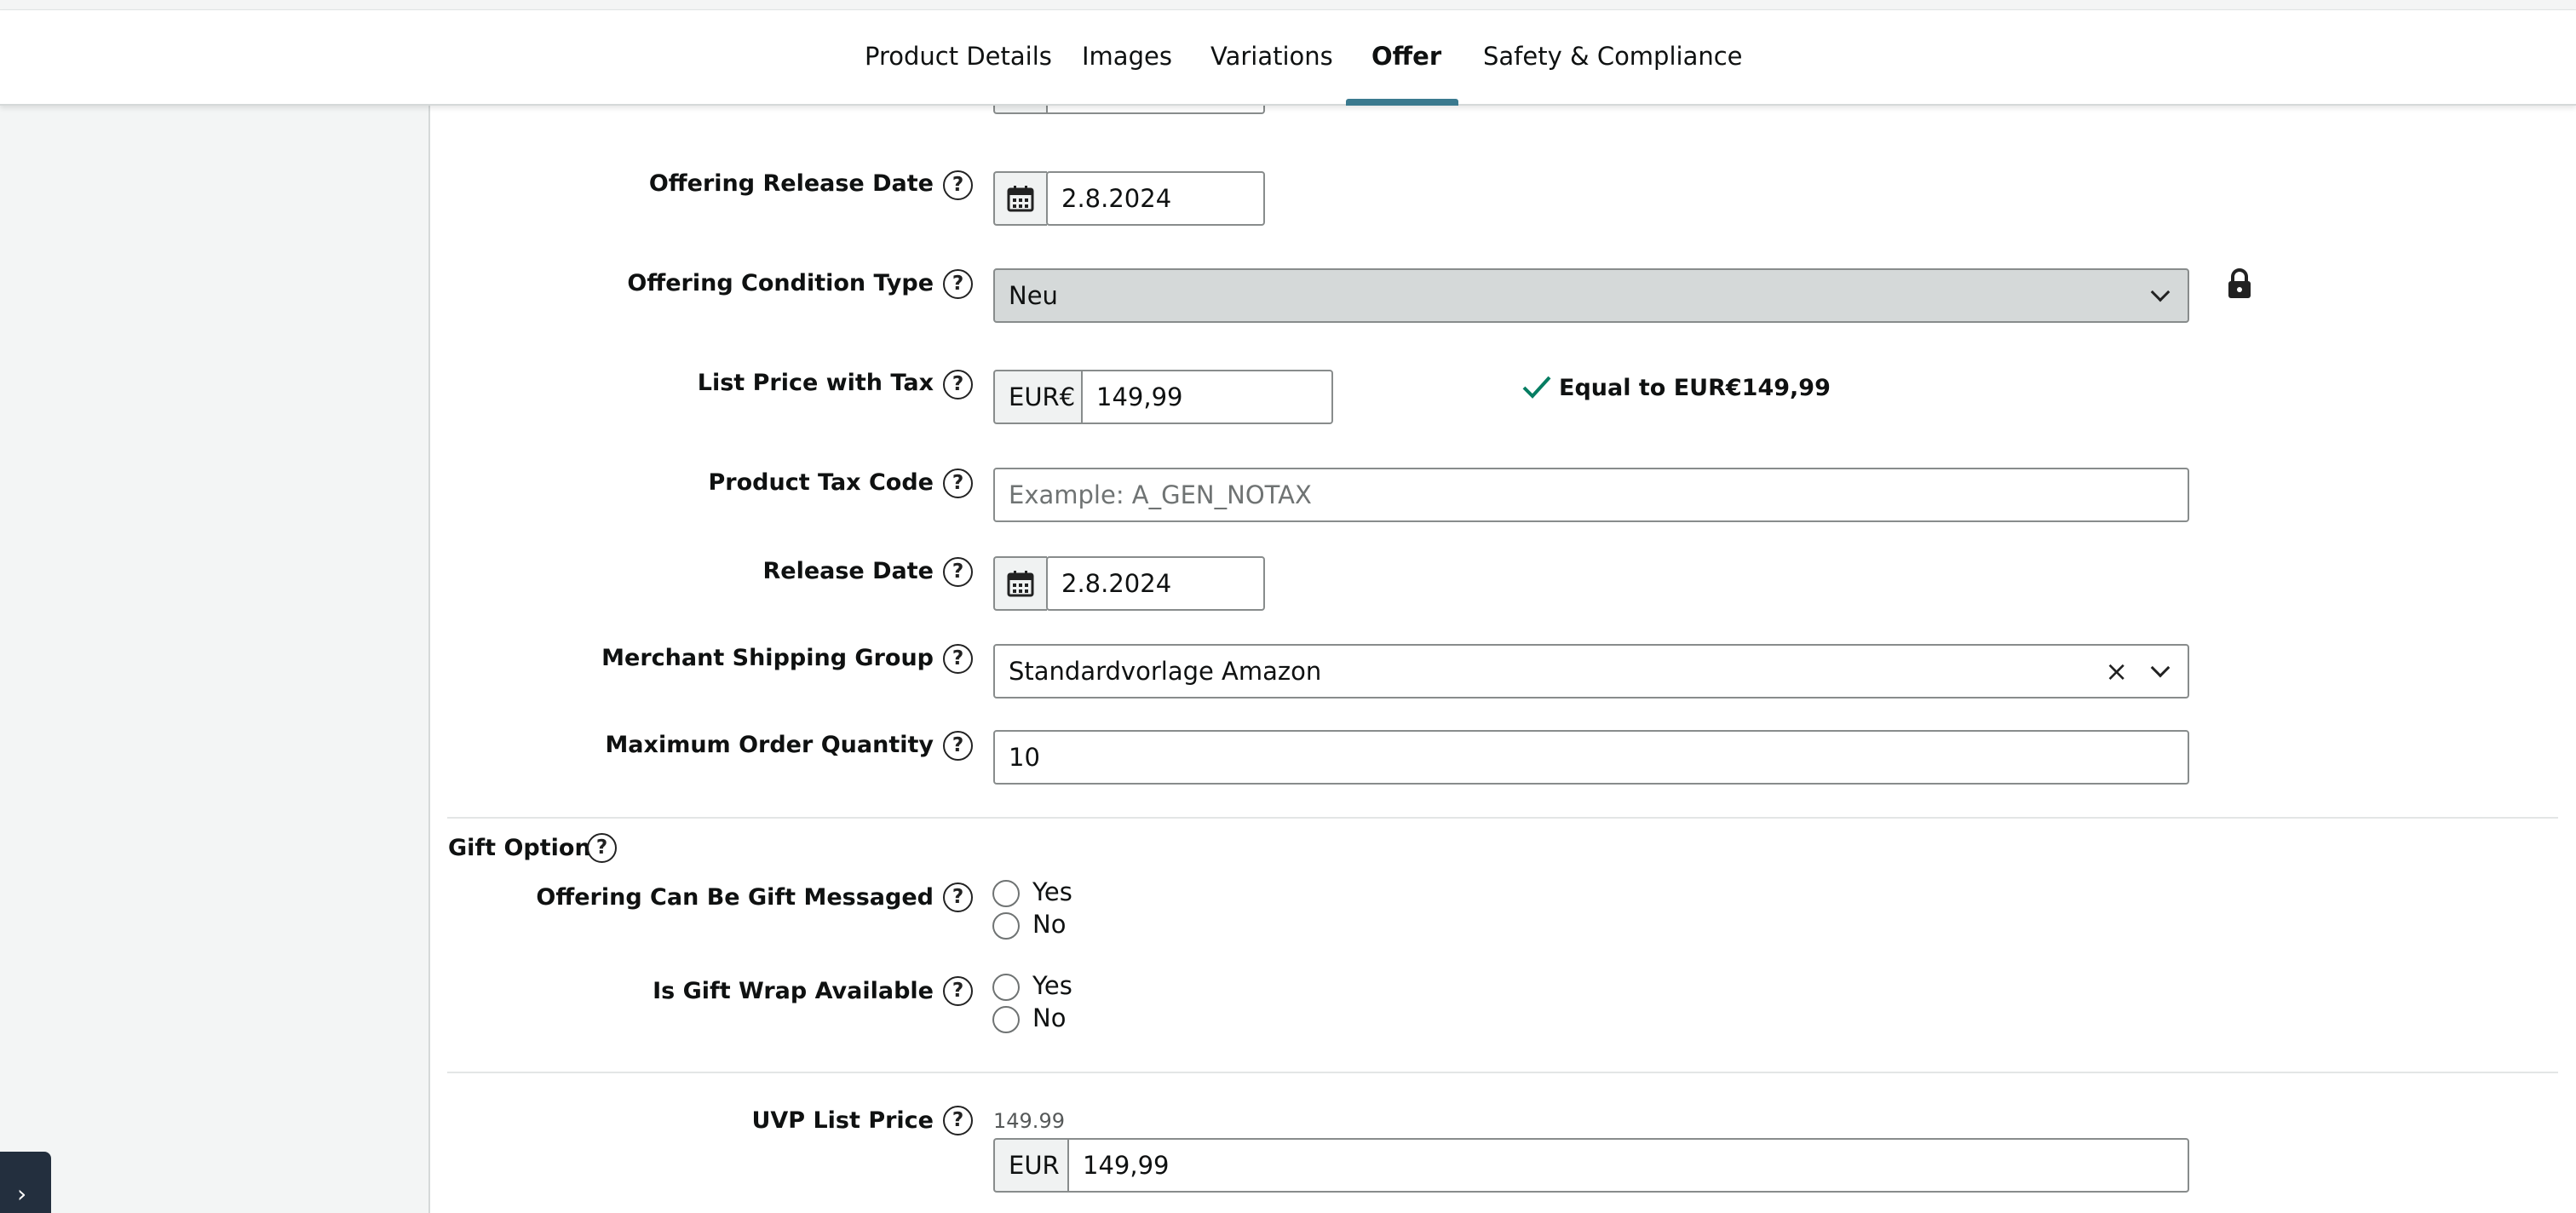  What do you see at coordinates (1402, 102) in the screenshot?
I see `active-tab-indicator` at bounding box center [1402, 102].